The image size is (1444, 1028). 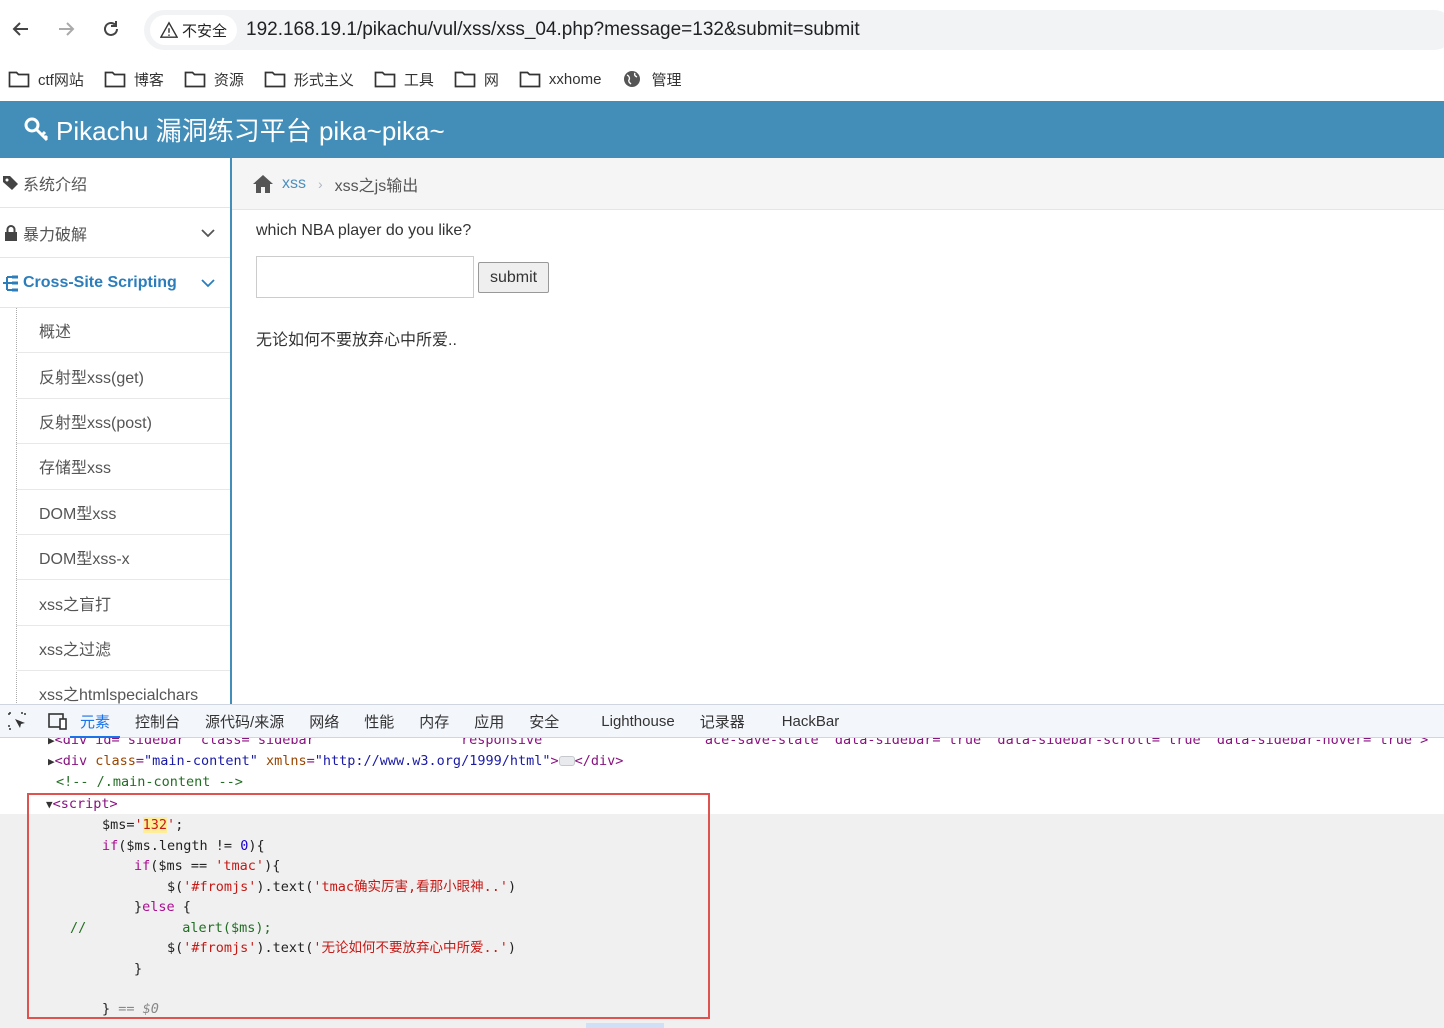 I want to click on devtools-tab-recorder: 记录器, so click(x=722, y=721).